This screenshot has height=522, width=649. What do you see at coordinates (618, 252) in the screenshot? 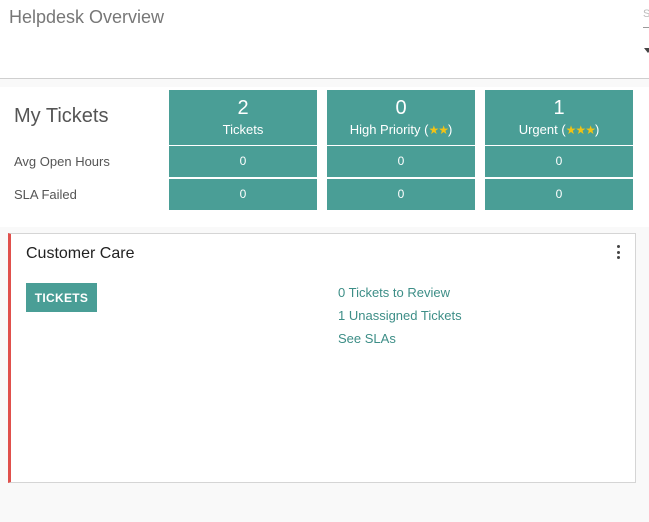
I see `kebab-menu-icon` at bounding box center [618, 252].